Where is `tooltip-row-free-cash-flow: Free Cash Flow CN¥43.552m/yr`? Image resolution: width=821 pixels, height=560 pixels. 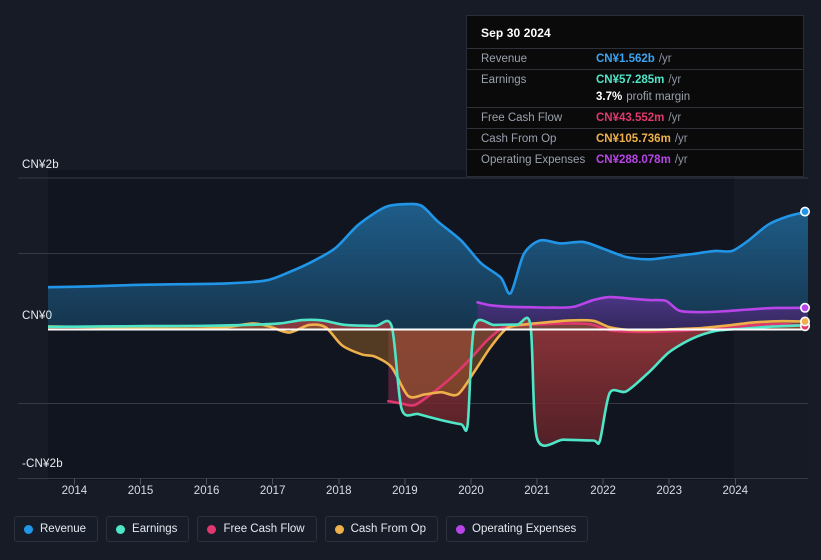 tooltip-row-free-cash-flow: Free Cash Flow CN¥43.552m/yr is located at coordinates (635, 117).